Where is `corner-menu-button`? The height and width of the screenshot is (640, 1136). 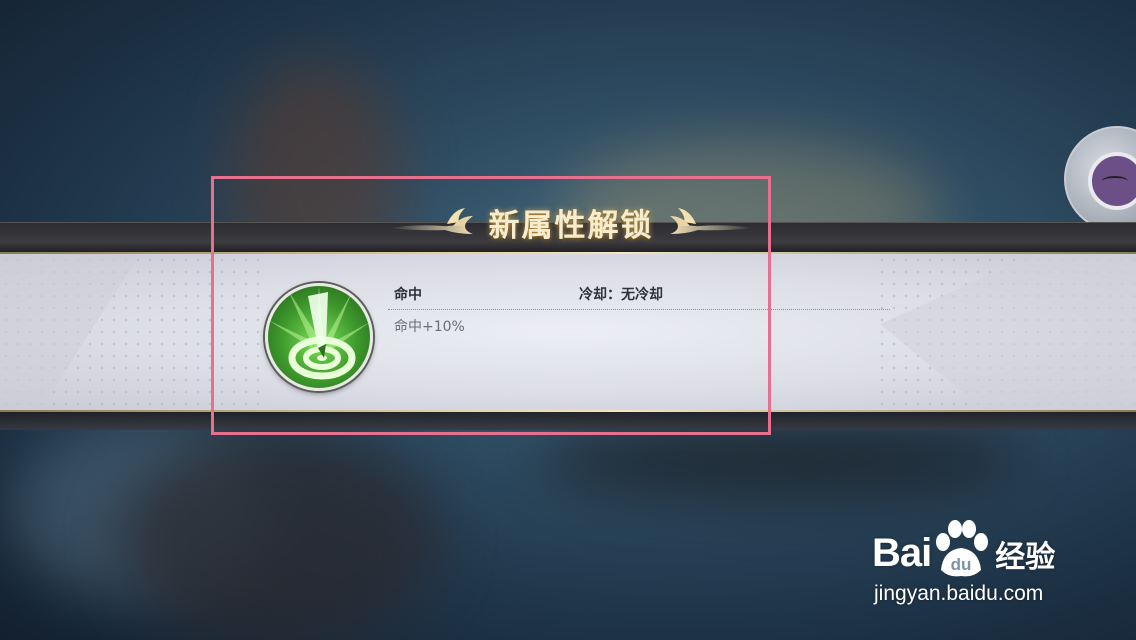 corner-menu-button is located at coordinates (1100, 179).